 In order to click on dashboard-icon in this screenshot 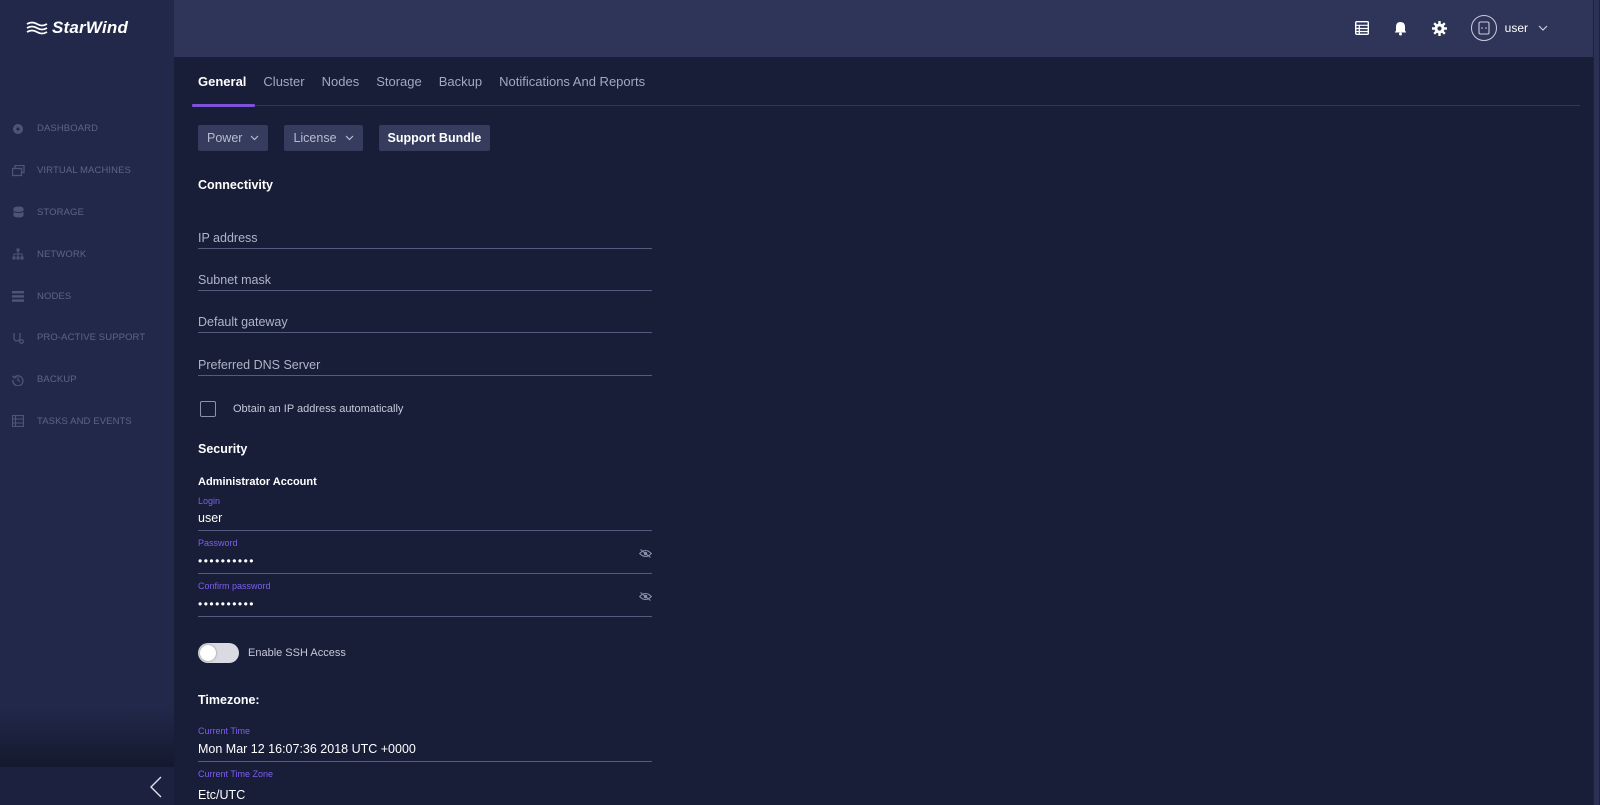, I will do `click(18, 129)`.